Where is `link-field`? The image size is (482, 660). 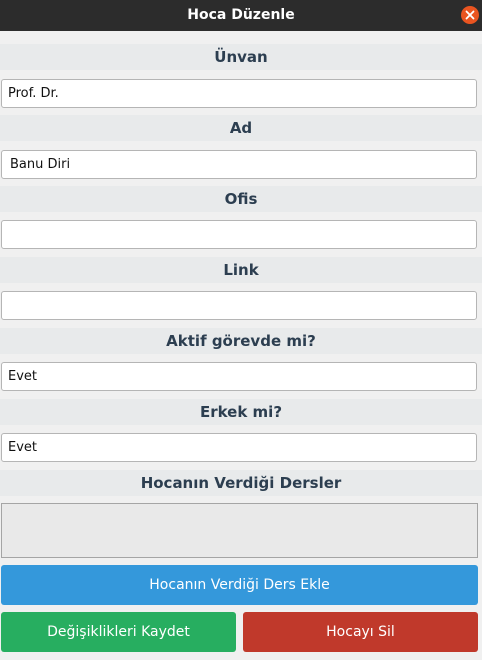
link-field is located at coordinates (239, 305).